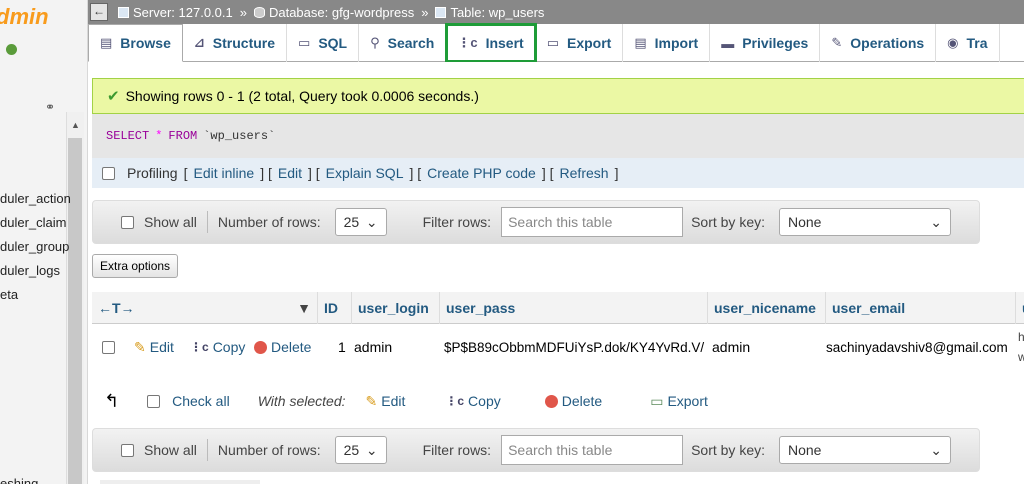  I want to click on row-delete-label: Delete, so click(291, 347).